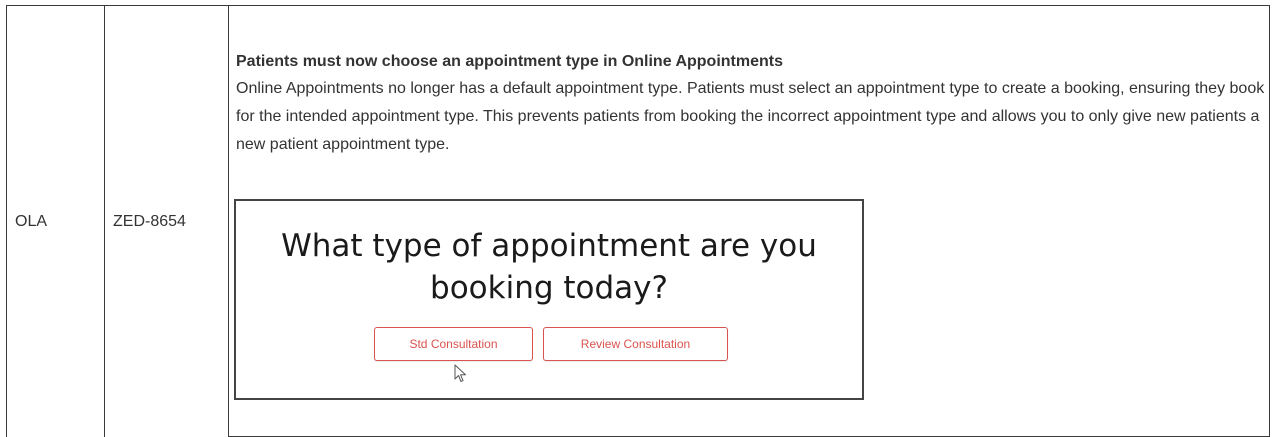 The height and width of the screenshot is (437, 1272). What do you see at coordinates (638, 5) in the screenshot?
I see `table-border-top` at bounding box center [638, 5].